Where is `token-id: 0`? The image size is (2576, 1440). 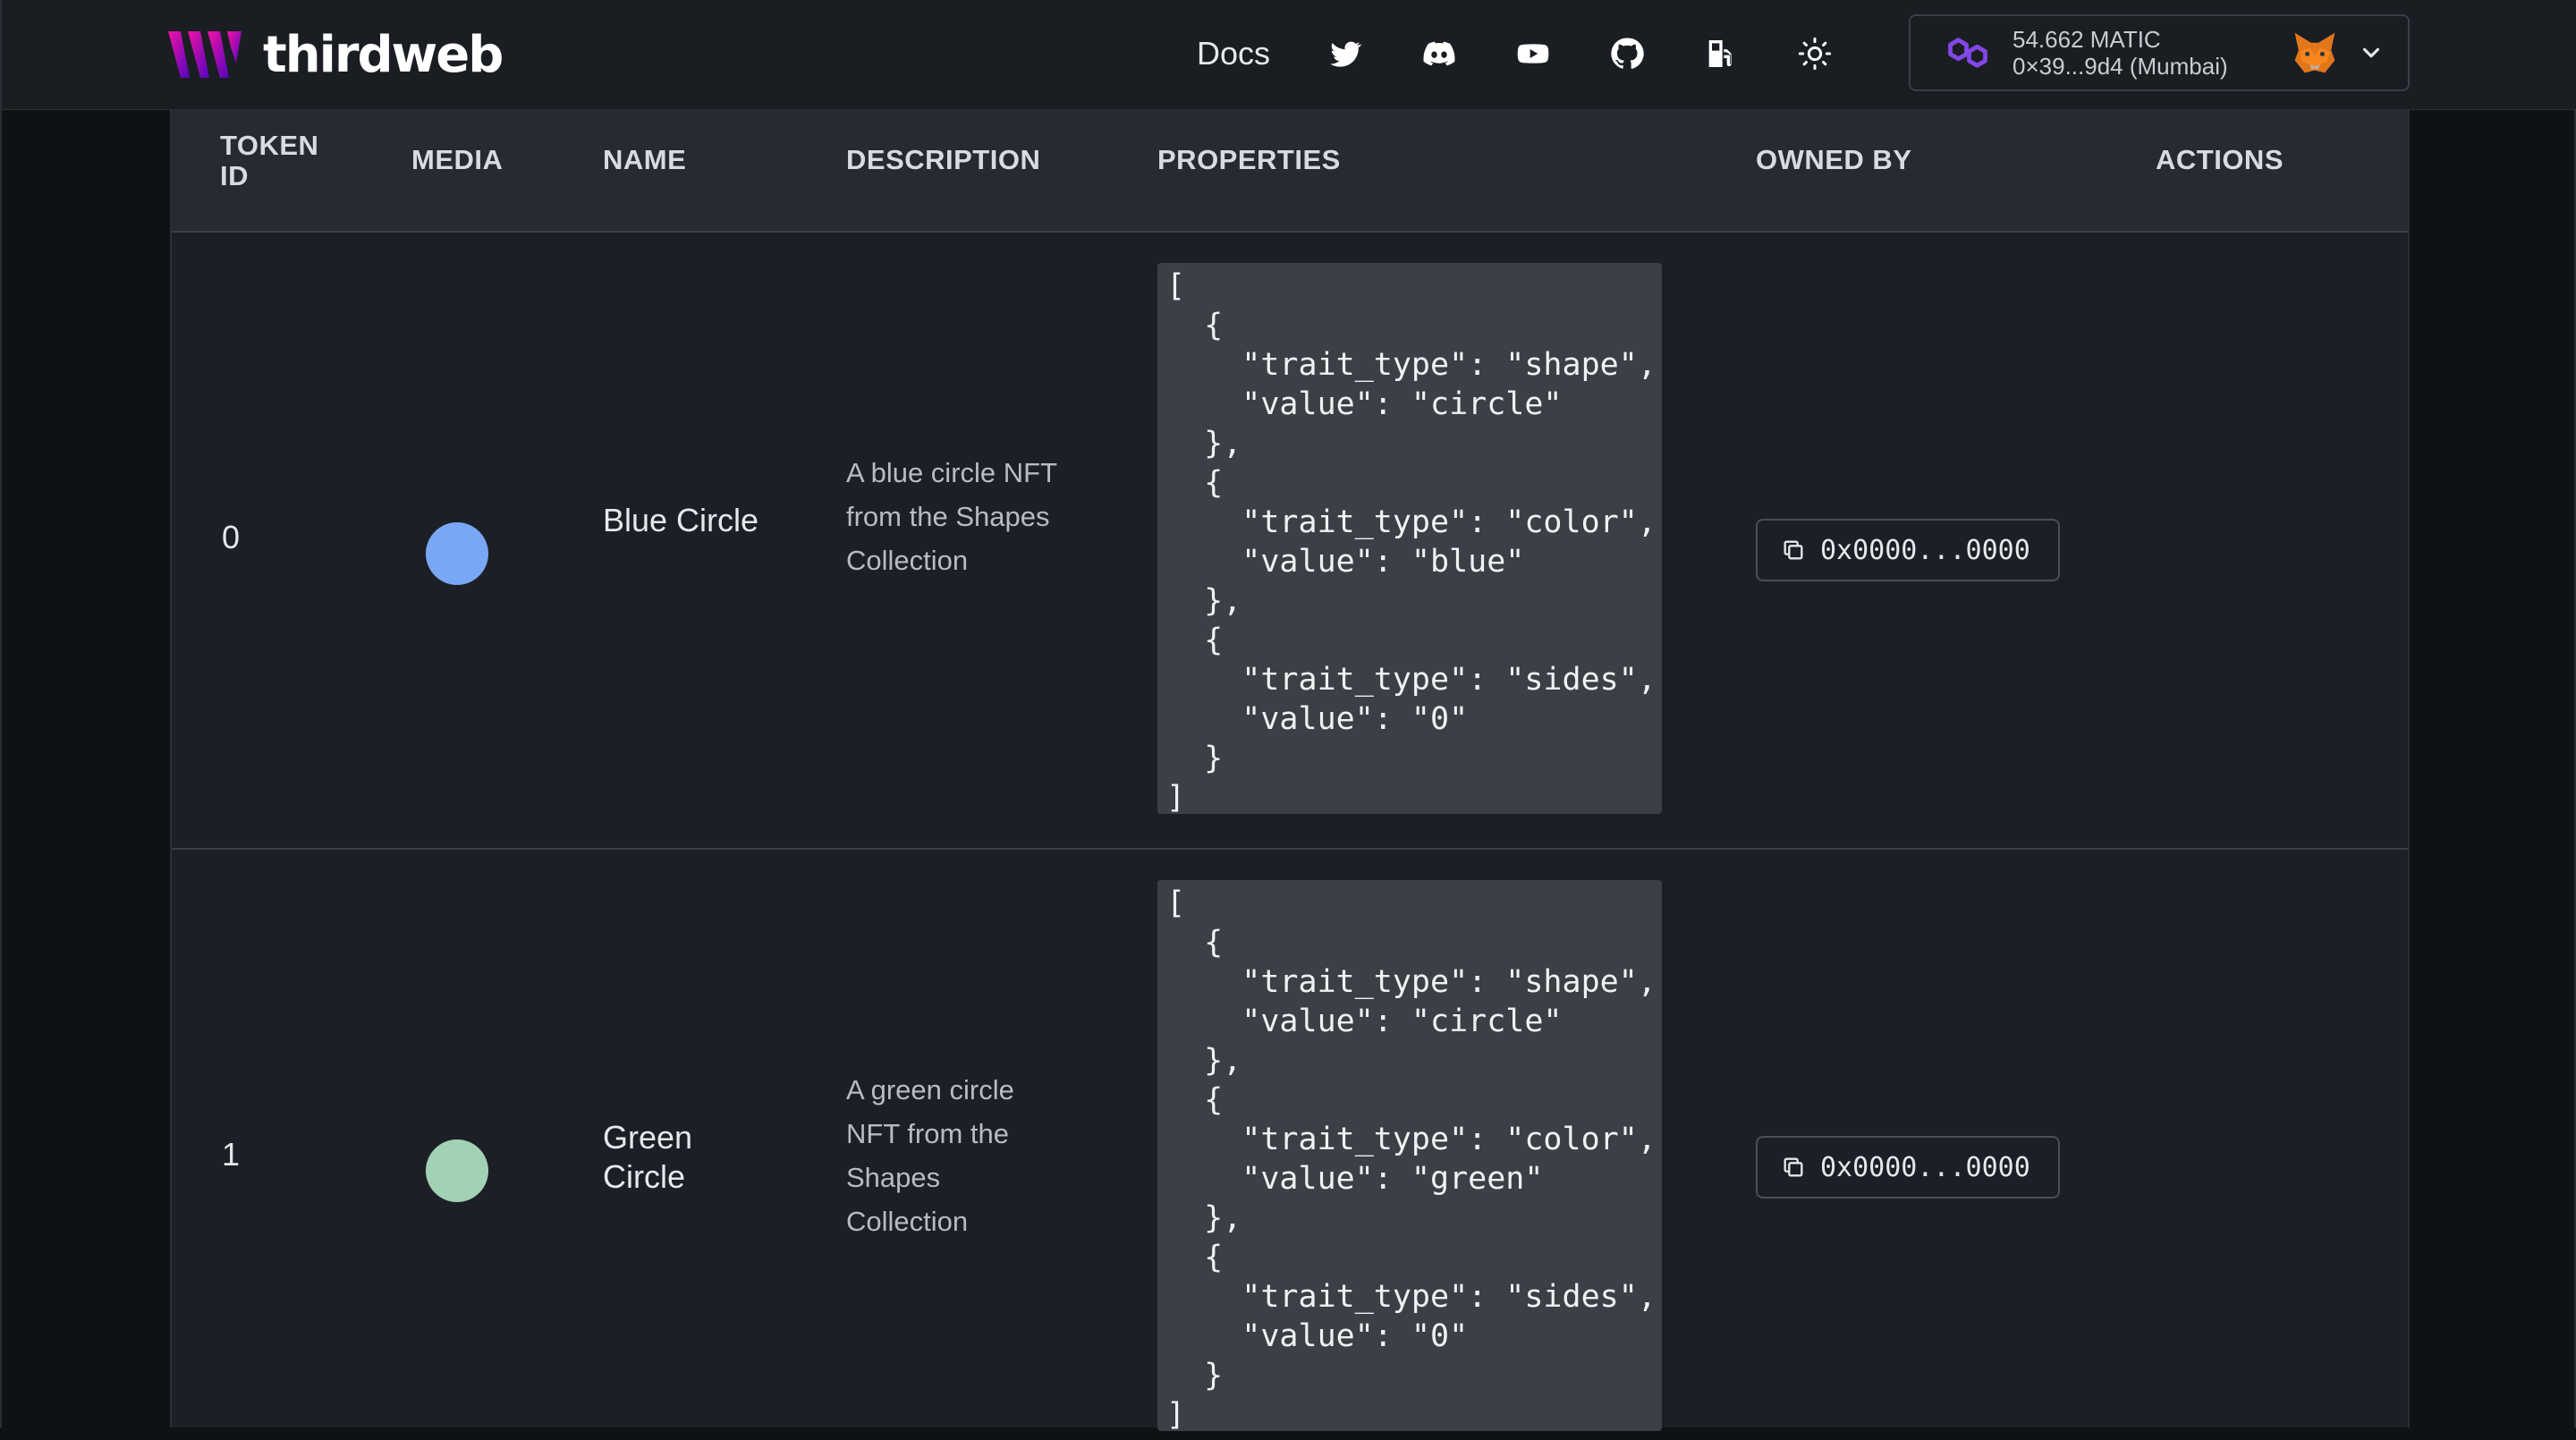 token-id: 0 is located at coordinates (231, 537).